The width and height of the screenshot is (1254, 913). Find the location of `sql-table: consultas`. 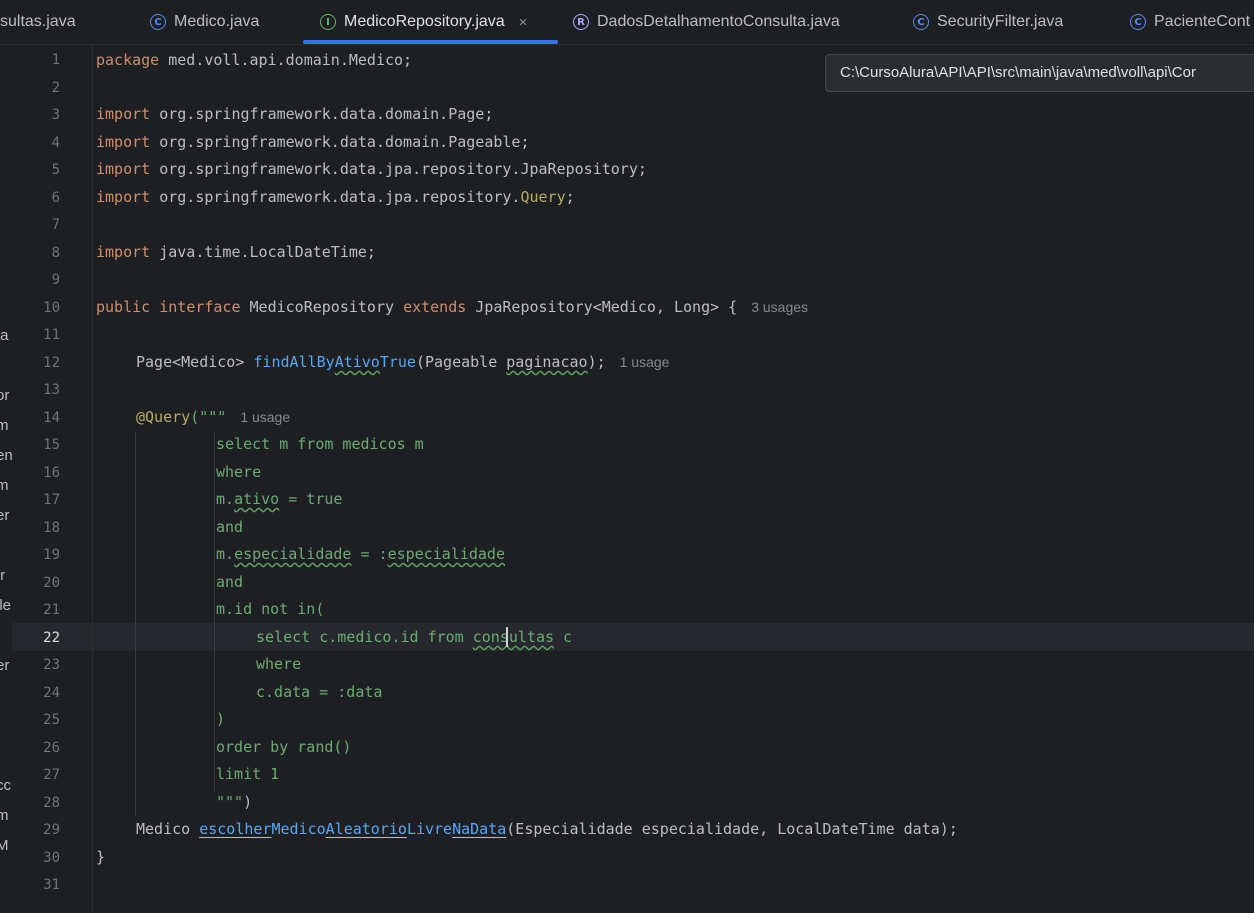

sql-table: consultas is located at coordinates (513, 637).